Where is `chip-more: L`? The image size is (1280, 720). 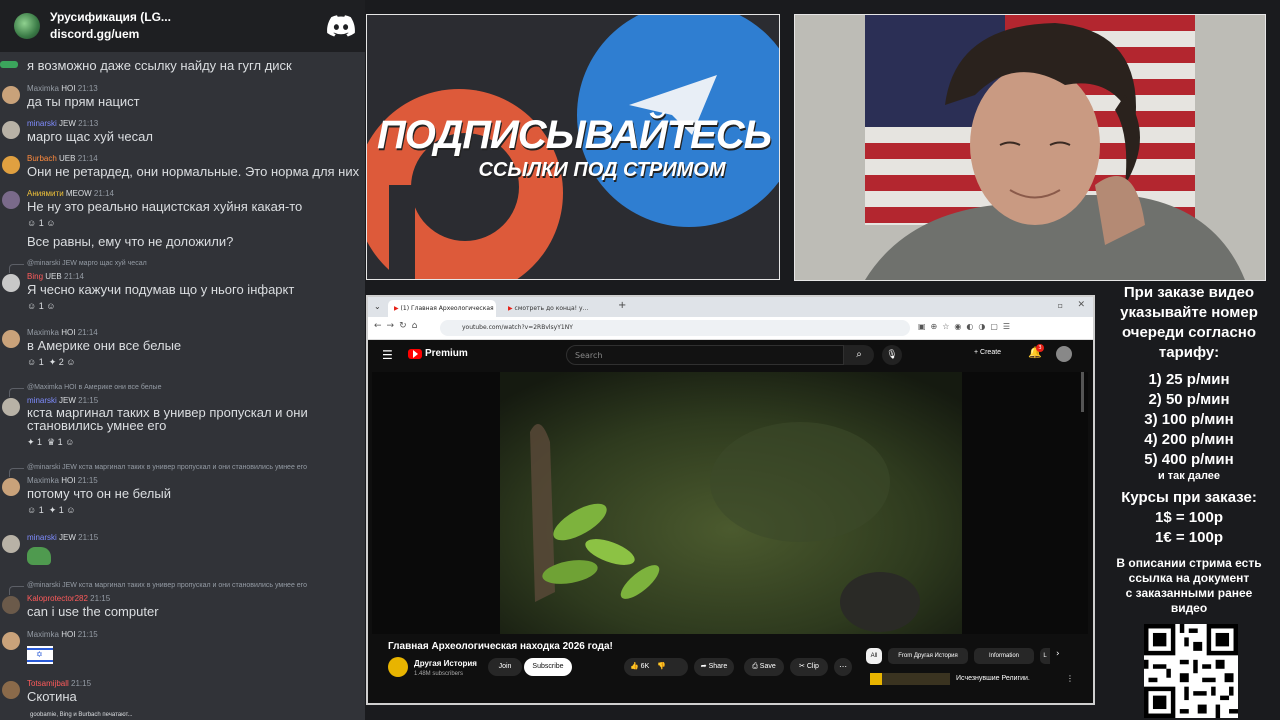
chip-more: L is located at coordinates (1045, 656).